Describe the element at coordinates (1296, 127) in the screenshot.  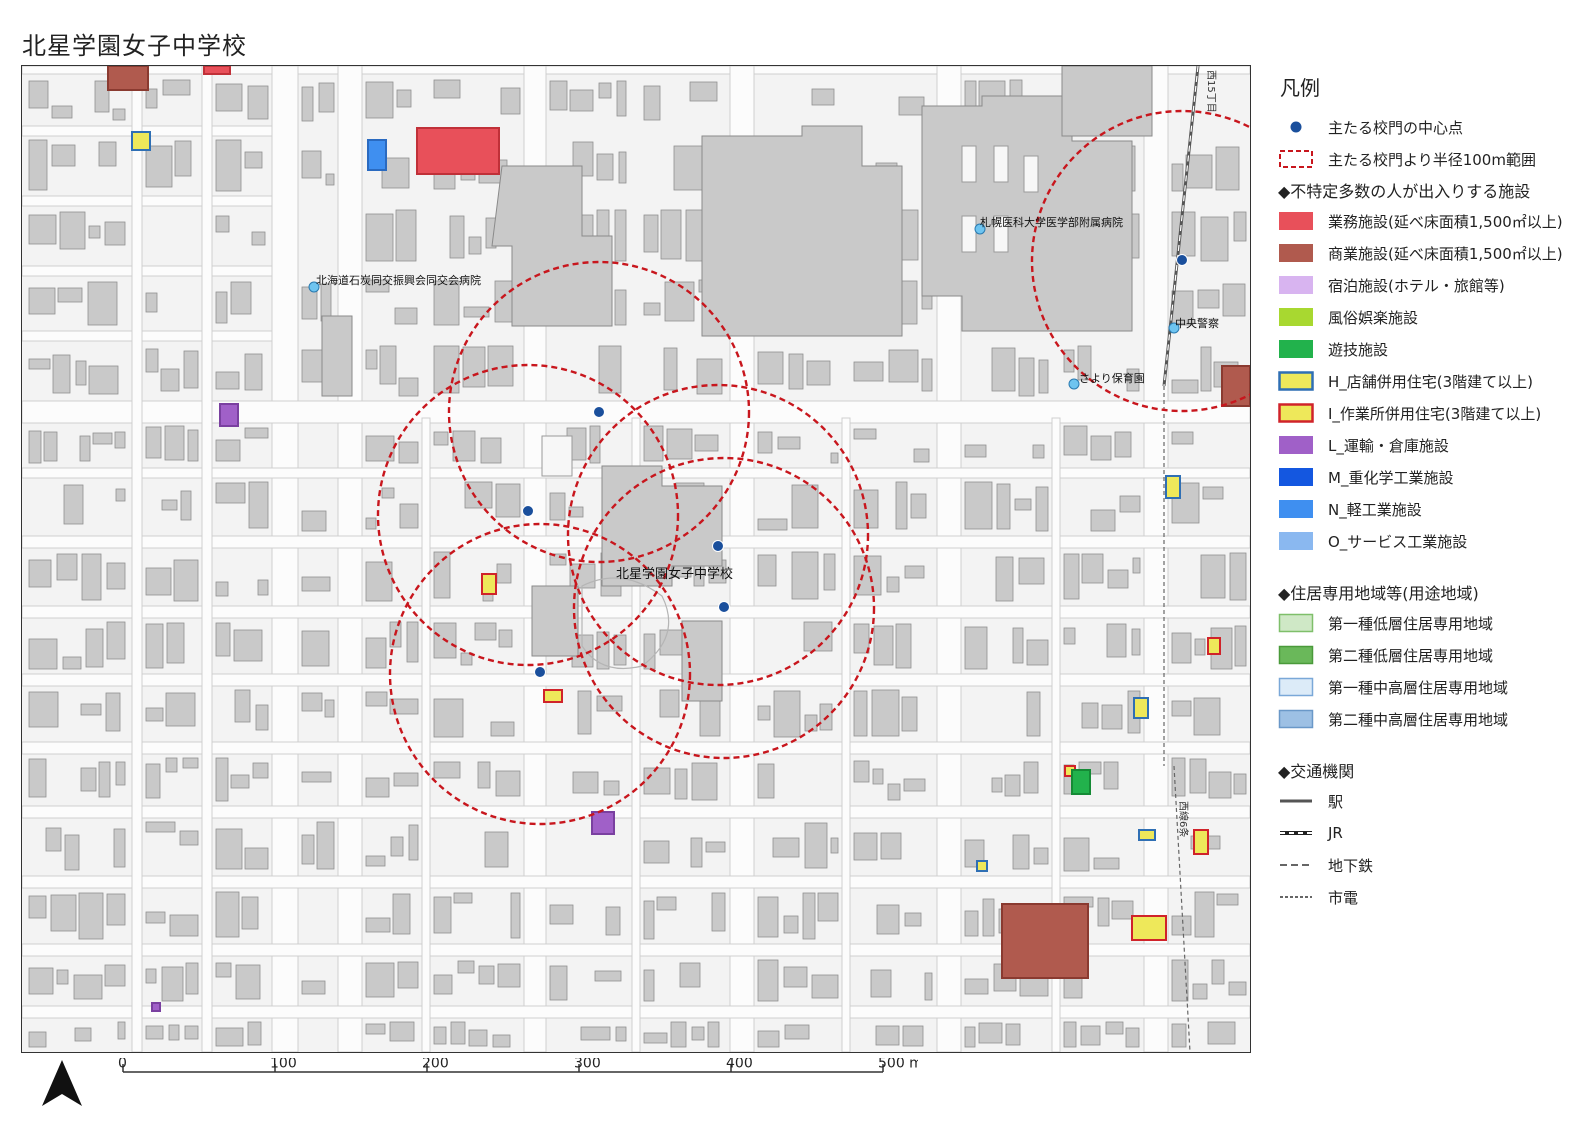
I see `legend-symbol-gate_point` at that location.